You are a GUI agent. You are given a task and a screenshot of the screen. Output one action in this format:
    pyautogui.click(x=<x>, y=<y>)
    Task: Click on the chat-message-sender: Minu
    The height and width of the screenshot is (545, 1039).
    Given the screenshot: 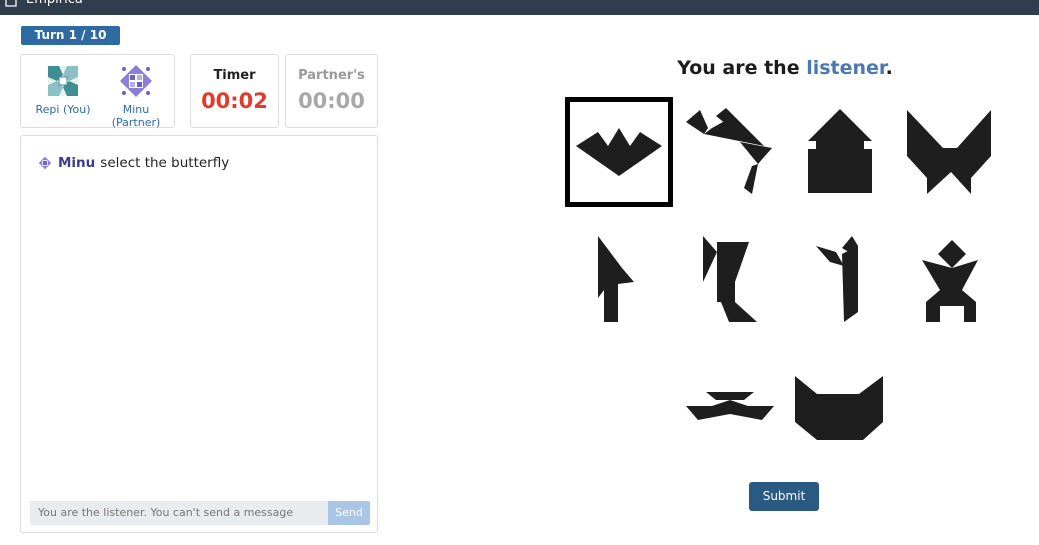 What is the action you would take?
    pyautogui.click(x=77, y=163)
    